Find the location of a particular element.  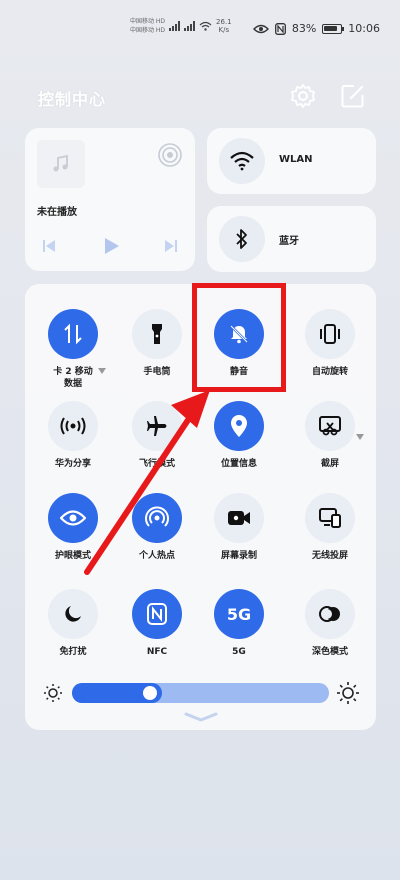

5g-glyph: 5G is located at coordinates (239, 614).